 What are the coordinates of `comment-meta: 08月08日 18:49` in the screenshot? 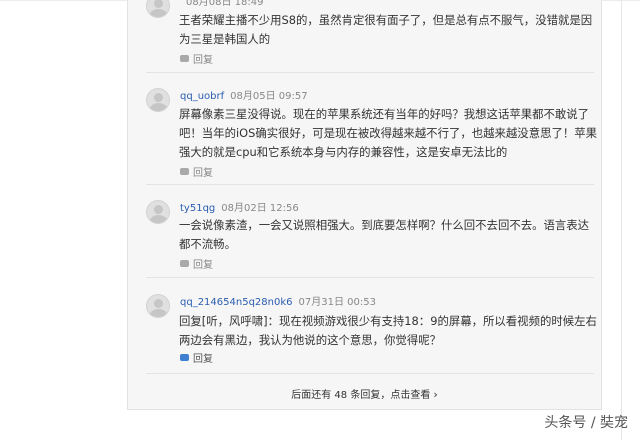 It's located at (221, 4).